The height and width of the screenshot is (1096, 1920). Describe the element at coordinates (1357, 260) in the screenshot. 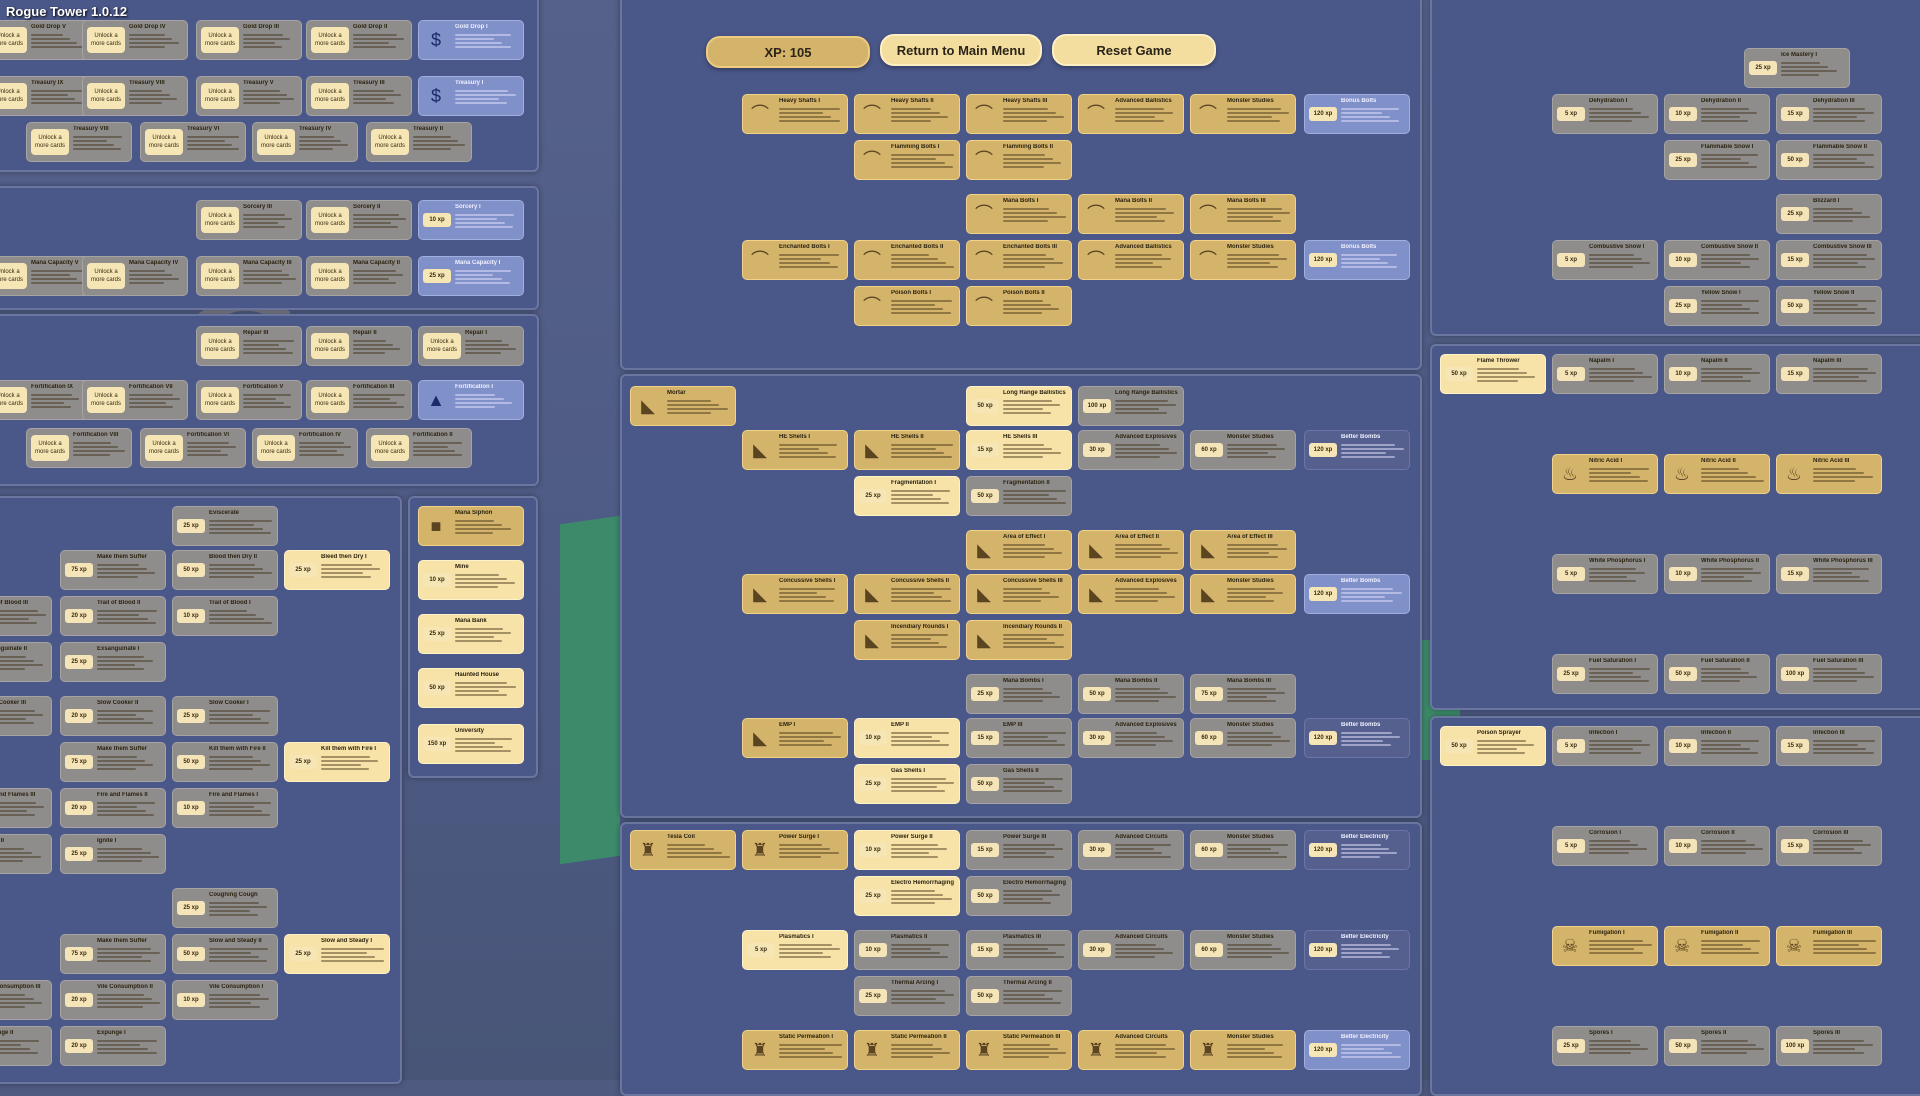

I see `upgrade-card: 120 xp Bonus Bolts` at that location.